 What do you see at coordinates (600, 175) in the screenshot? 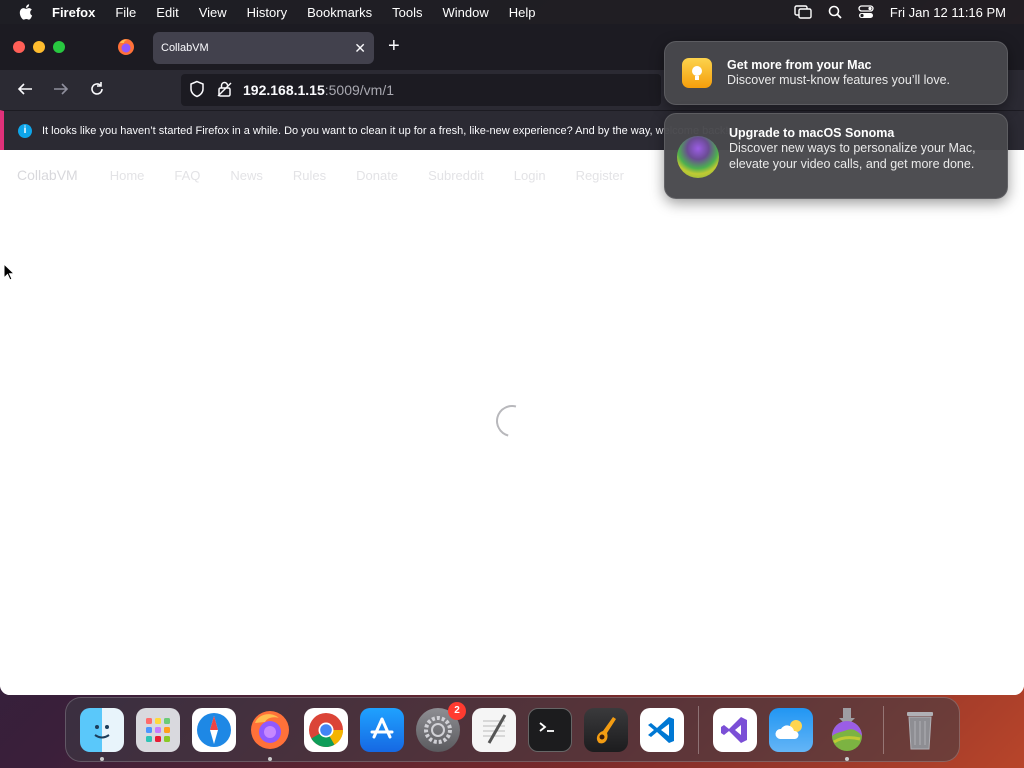
I see `nav-link-register: Register` at bounding box center [600, 175].